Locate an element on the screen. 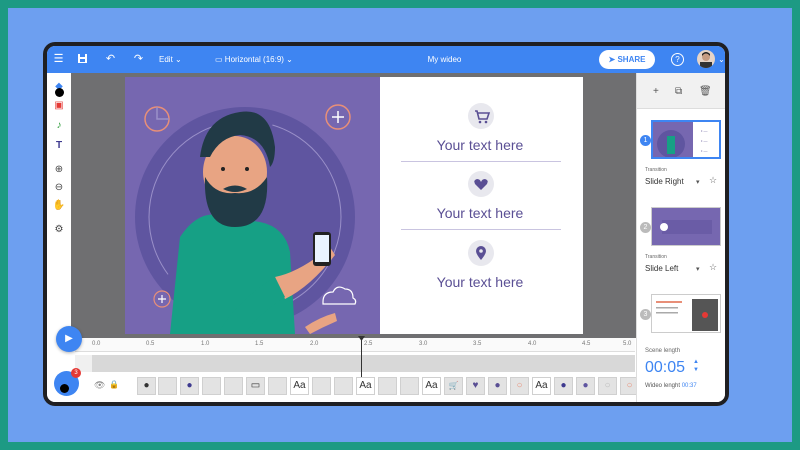  settings-gear-icon: ⚙ is located at coordinates (59, 230).